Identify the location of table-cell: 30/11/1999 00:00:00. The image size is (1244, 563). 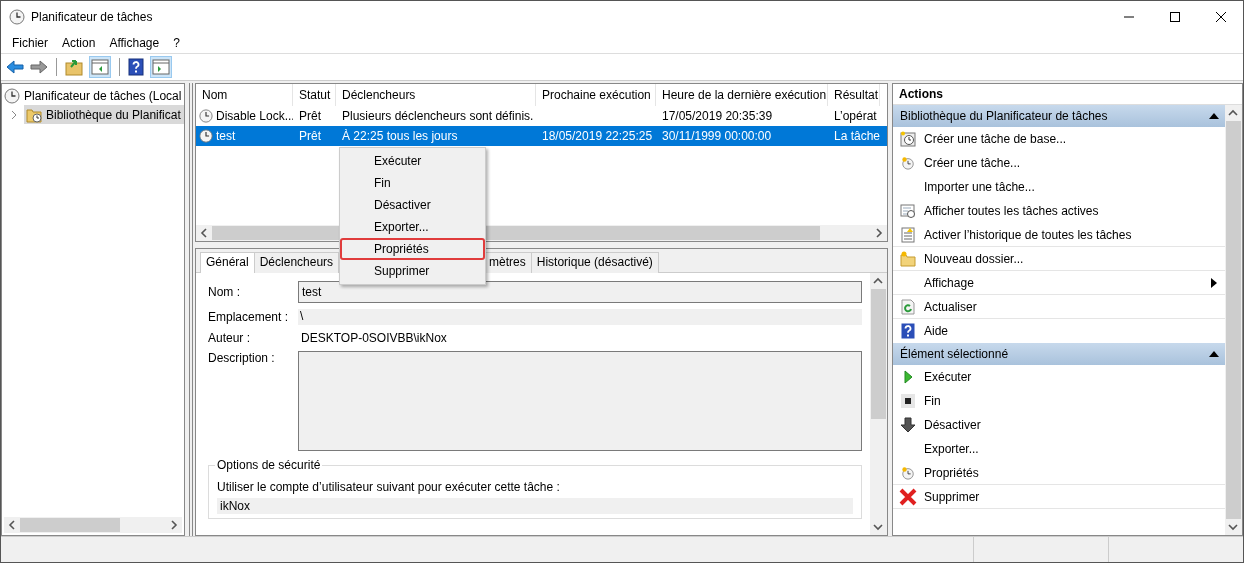
(717, 136).